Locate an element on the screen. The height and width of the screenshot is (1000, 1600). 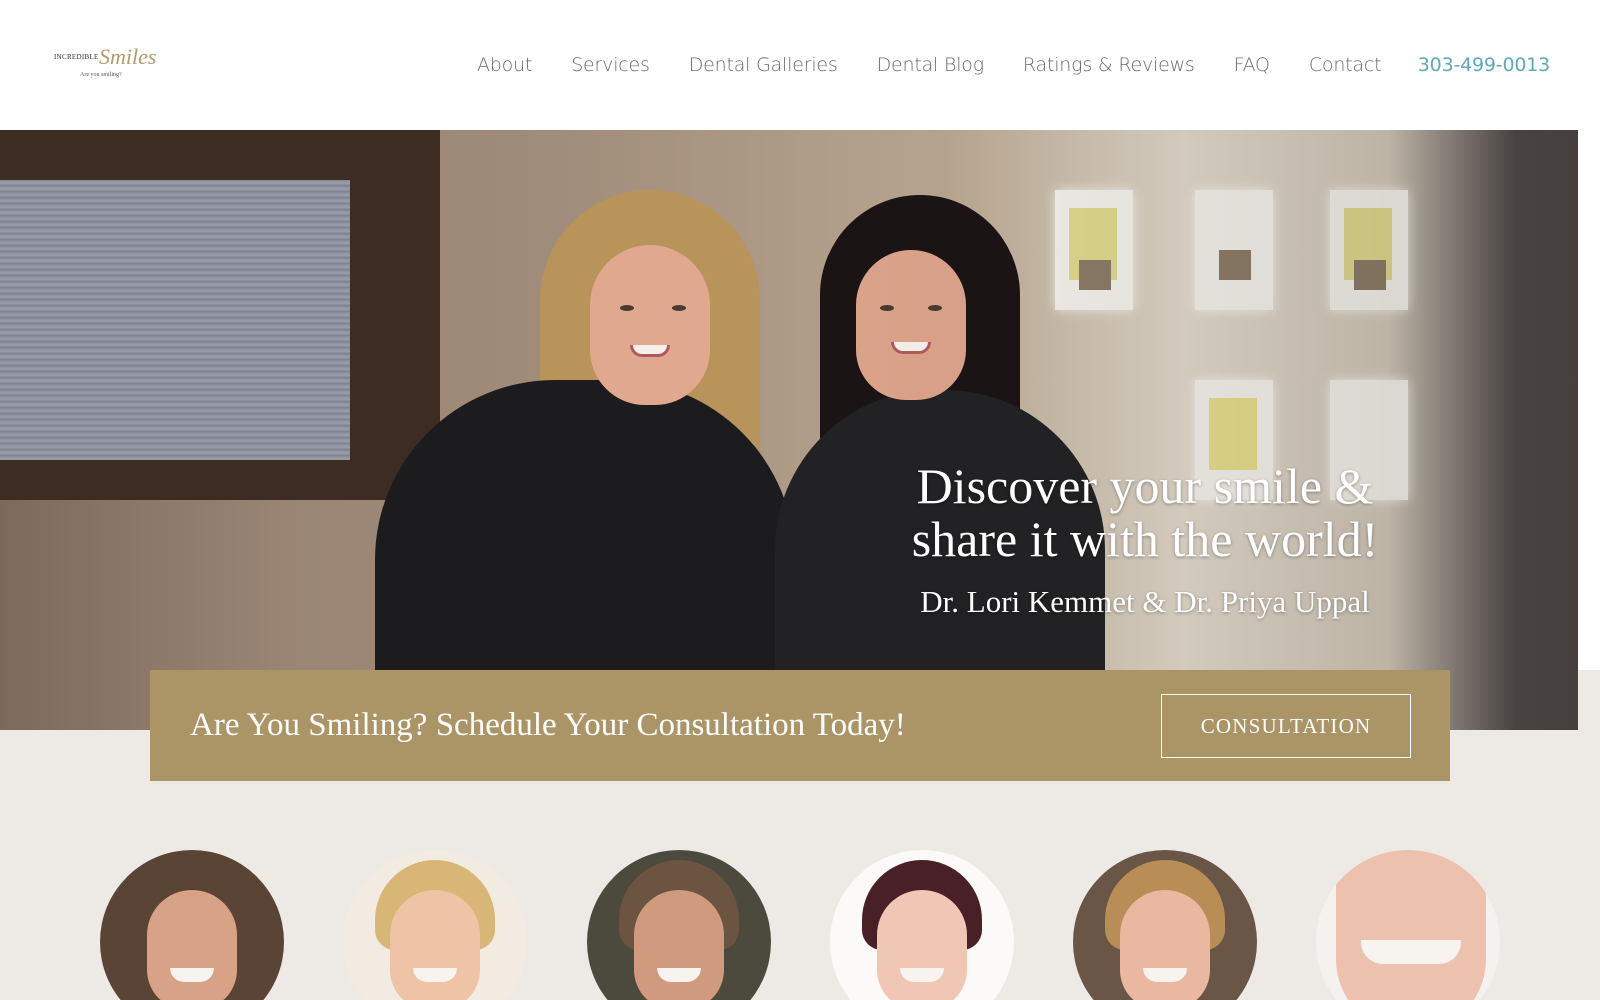
site-logo: INCREDIBLE Smiles Are you smiling? is located at coordinates (107, 64).